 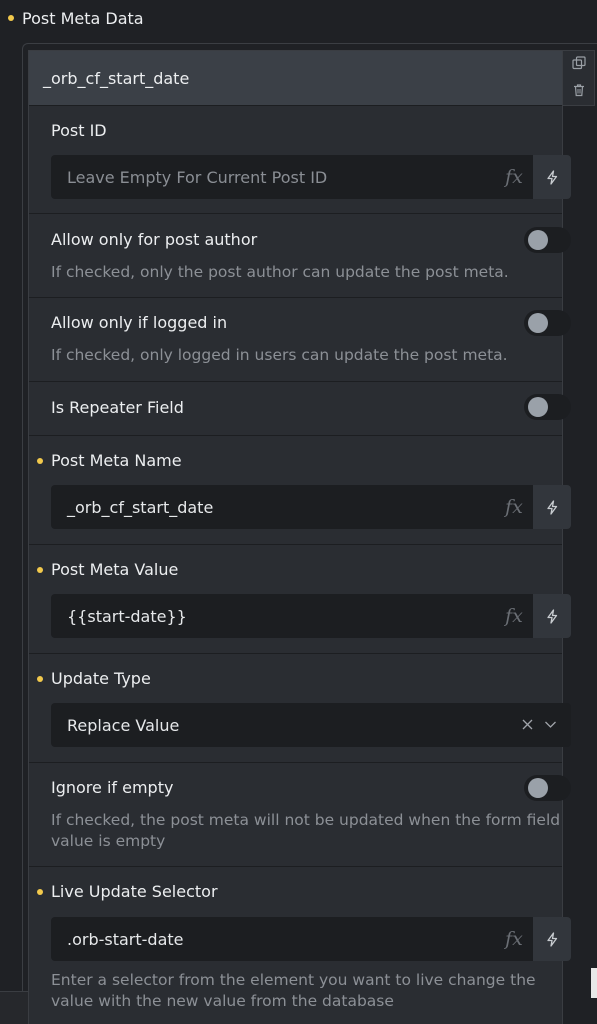 What do you see at coordinates (117, 407) in the screenshot?
I see `repeater-label: Is Repeater Field` at bounding box center [117, 407].